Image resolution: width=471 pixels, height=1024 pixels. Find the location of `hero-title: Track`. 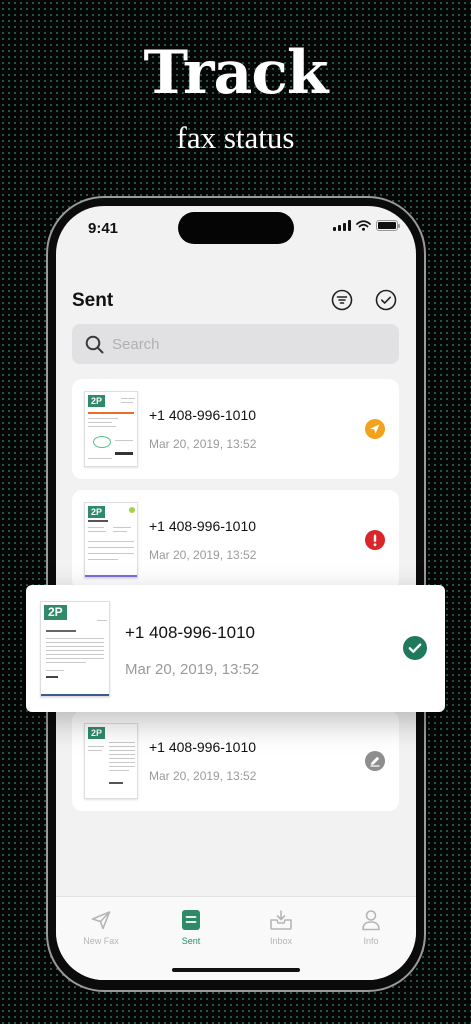

hero-title: Track is located at coordinates (236, 73).